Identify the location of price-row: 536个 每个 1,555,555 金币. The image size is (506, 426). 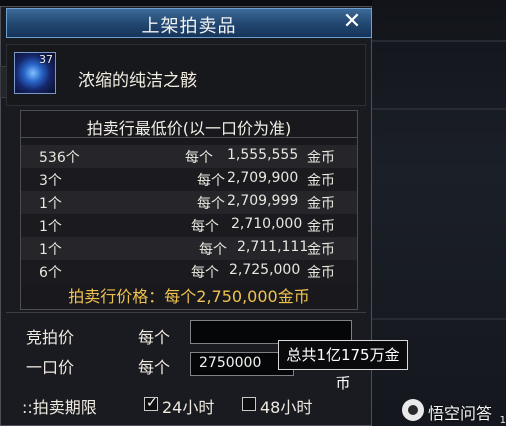
(189, 156).